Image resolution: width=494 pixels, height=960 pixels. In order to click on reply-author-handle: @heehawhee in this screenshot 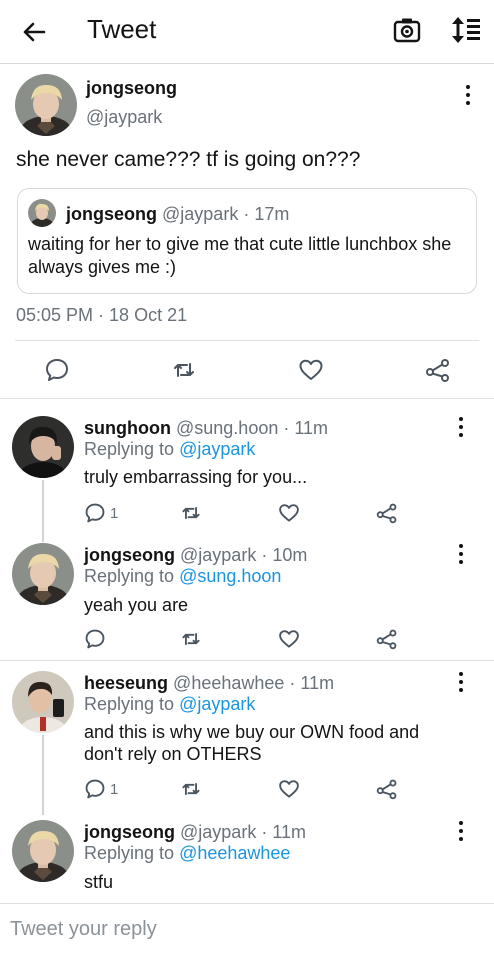, I will do `click(228, 683)`.